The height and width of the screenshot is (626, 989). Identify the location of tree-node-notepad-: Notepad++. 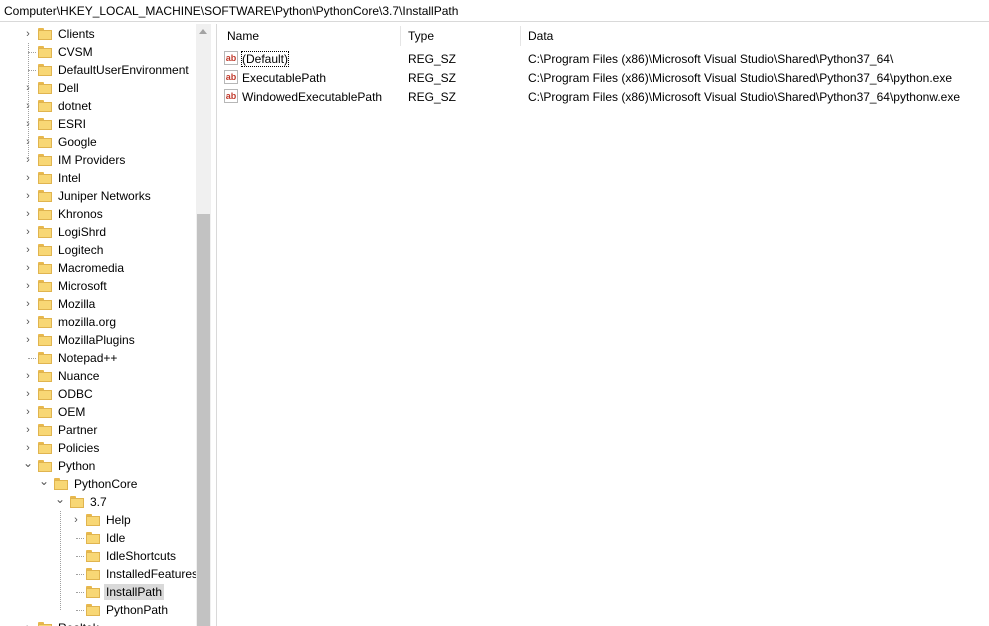
(78, 358).